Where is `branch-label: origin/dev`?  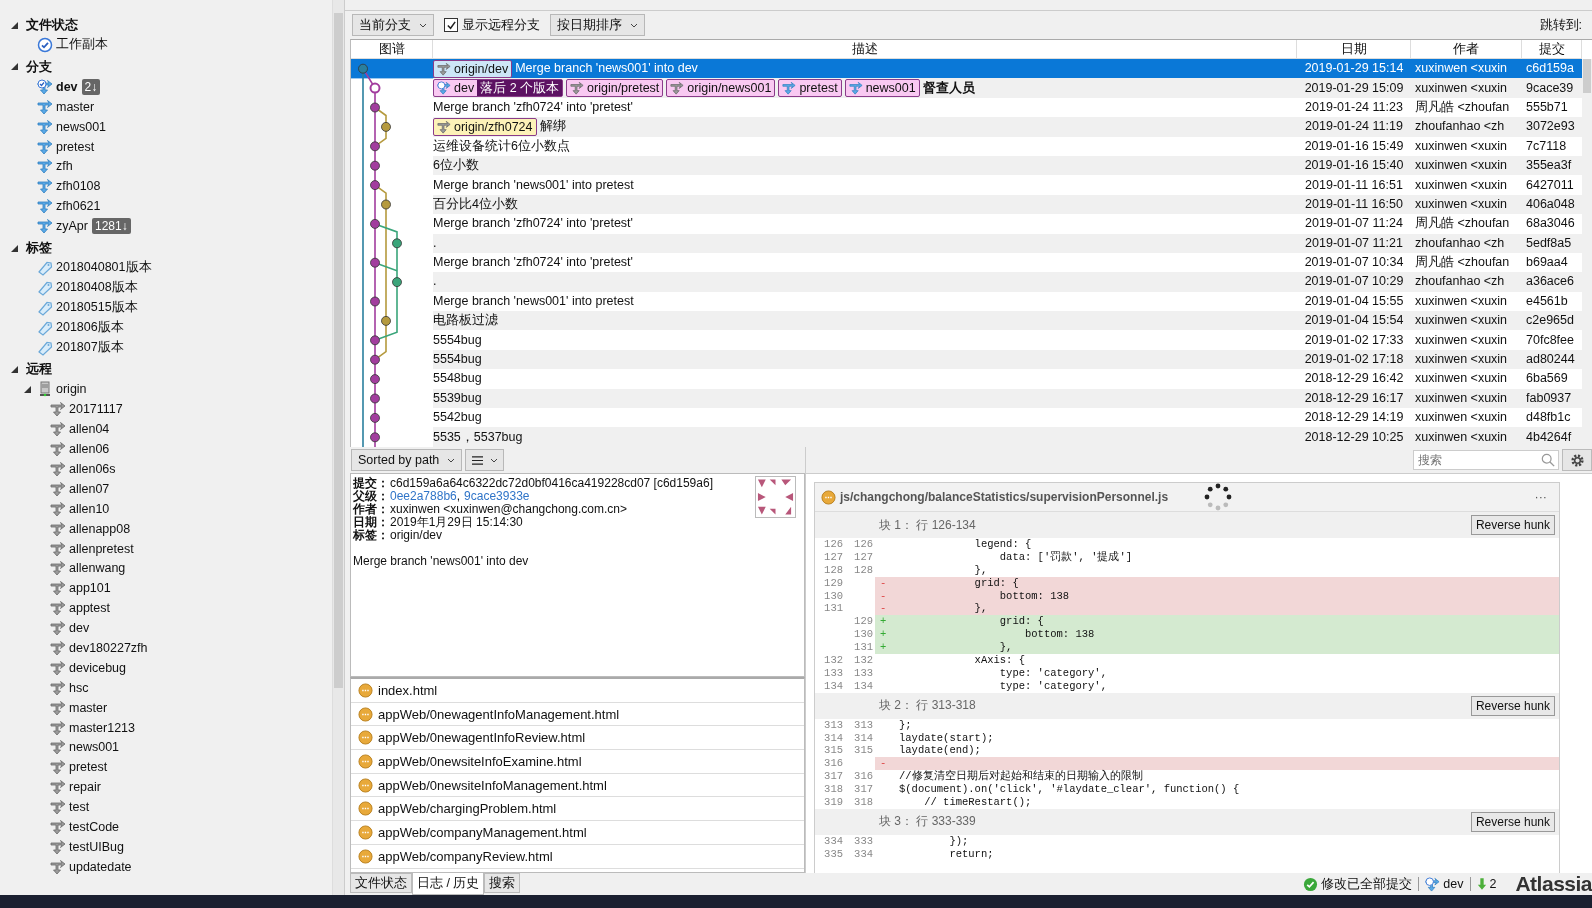
branch-label: origin/dev is located at coordinates (473, 68).